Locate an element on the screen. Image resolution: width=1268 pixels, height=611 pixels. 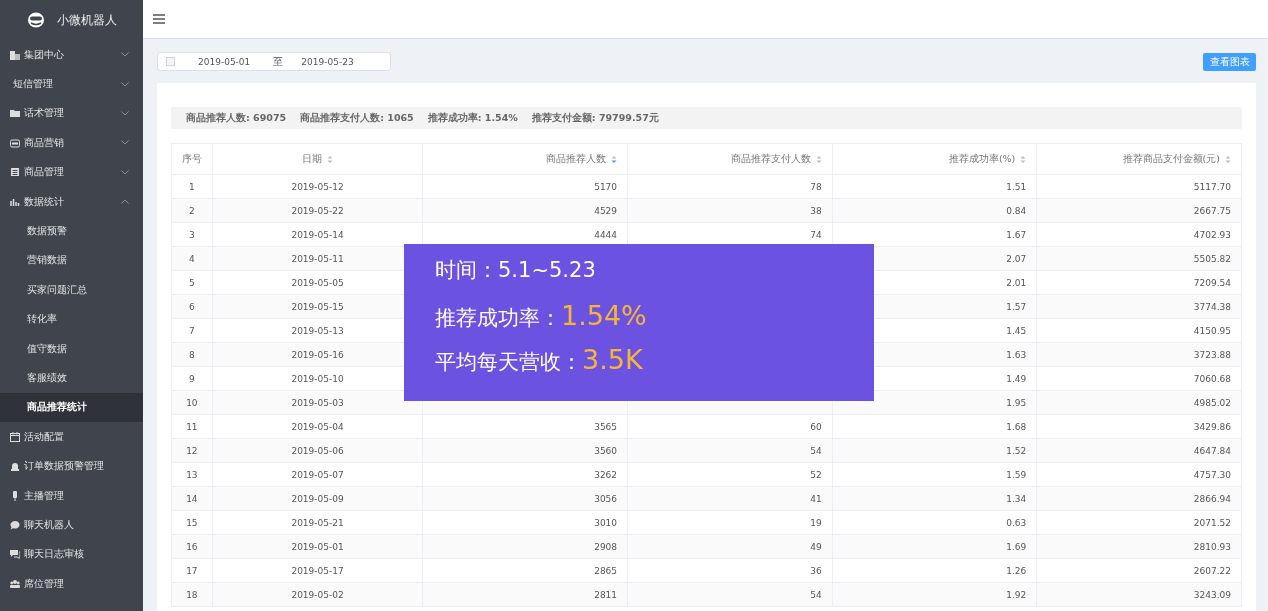
table-cell: 49 is located at coordinates (730, 546).